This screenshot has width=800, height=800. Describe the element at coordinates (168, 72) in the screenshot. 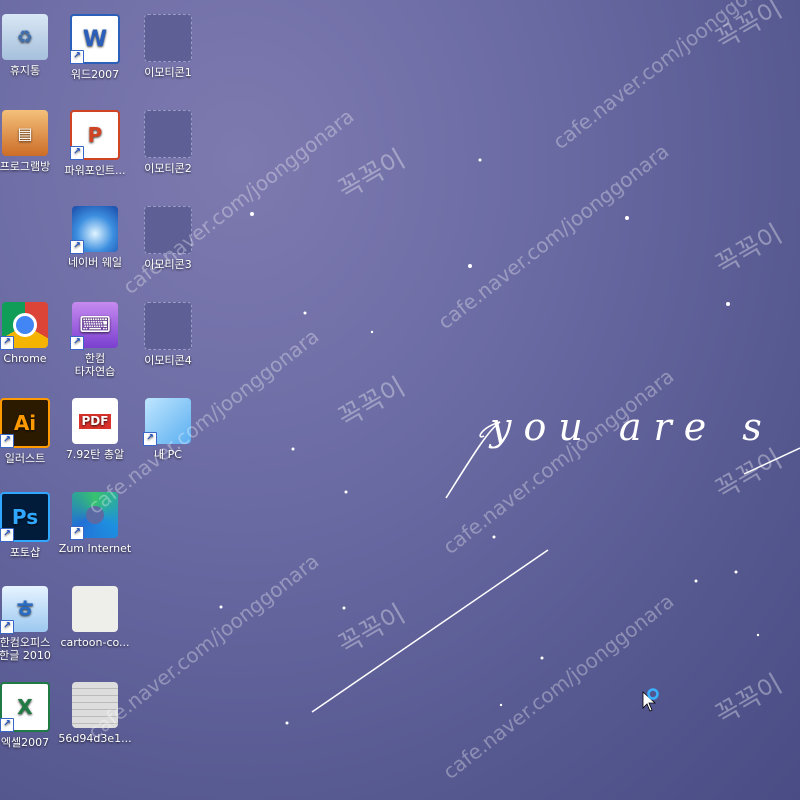

I see `desktop-icon-label: 이모티콘1` at that location.